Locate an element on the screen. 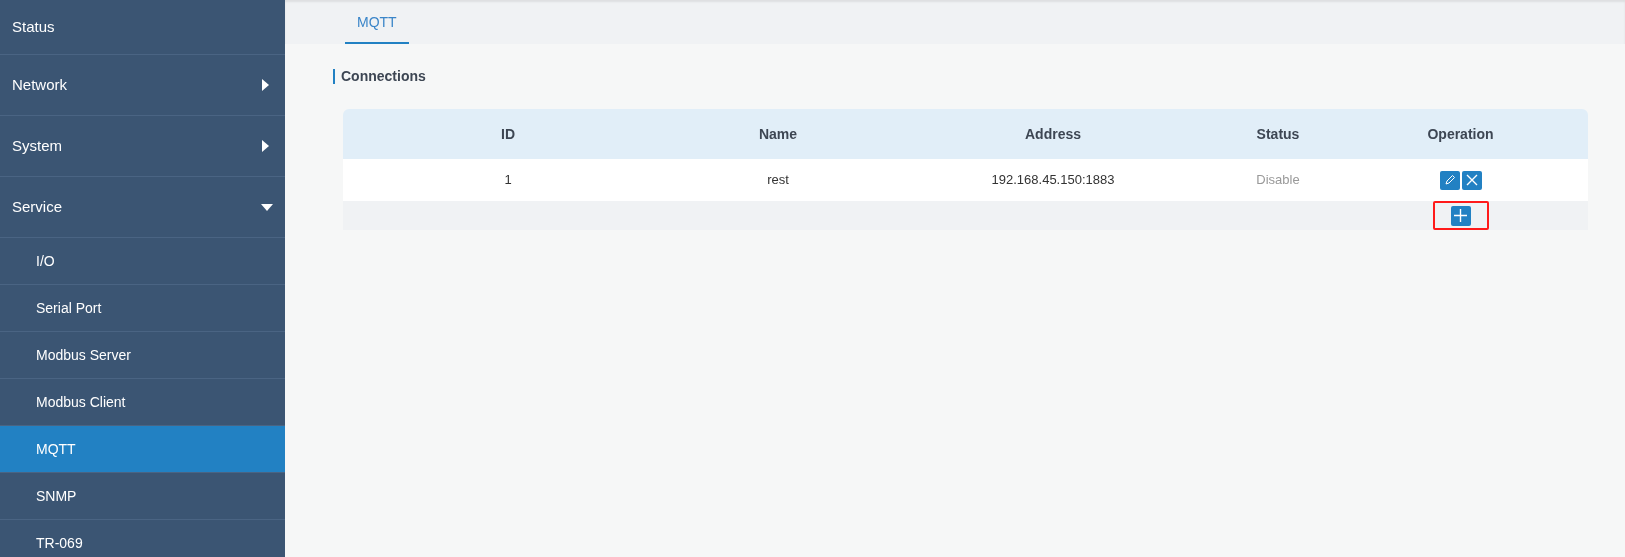 This screenshot has height=557, width=1625. sidebar-item: MQTT is located at coordinates (142, 449).